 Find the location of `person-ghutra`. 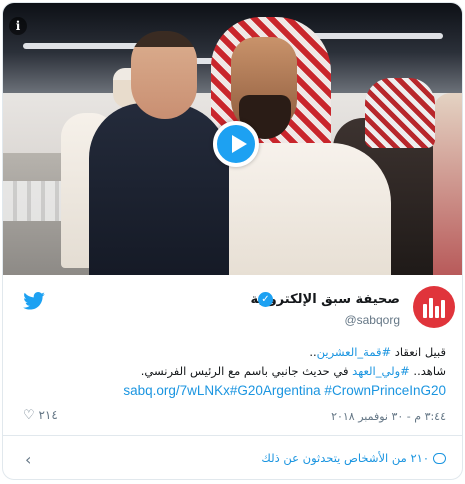

person-ghutra is located at coordinates (400, 113).